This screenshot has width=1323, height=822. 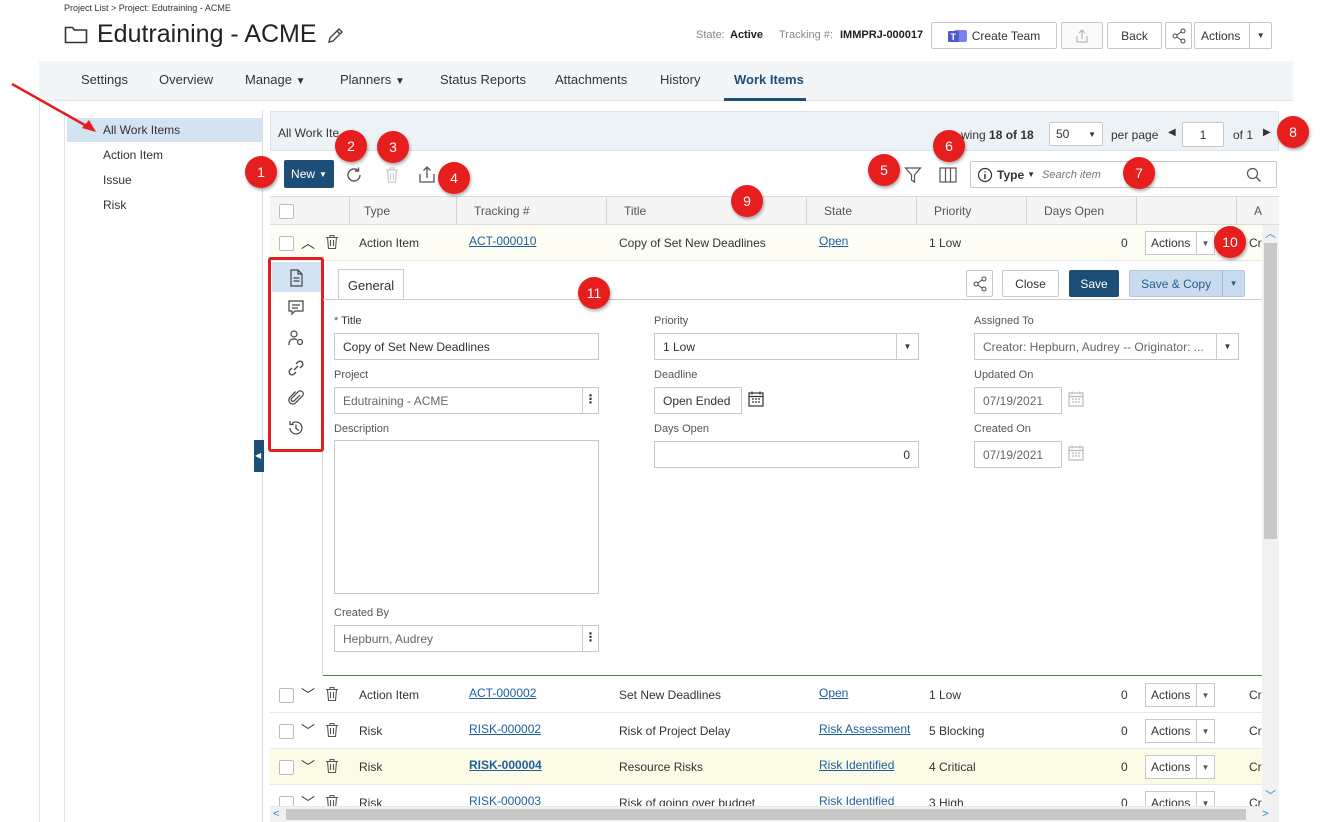 I want to click on row-tracking-link: RISK-000002, so click(x=505, y=729).